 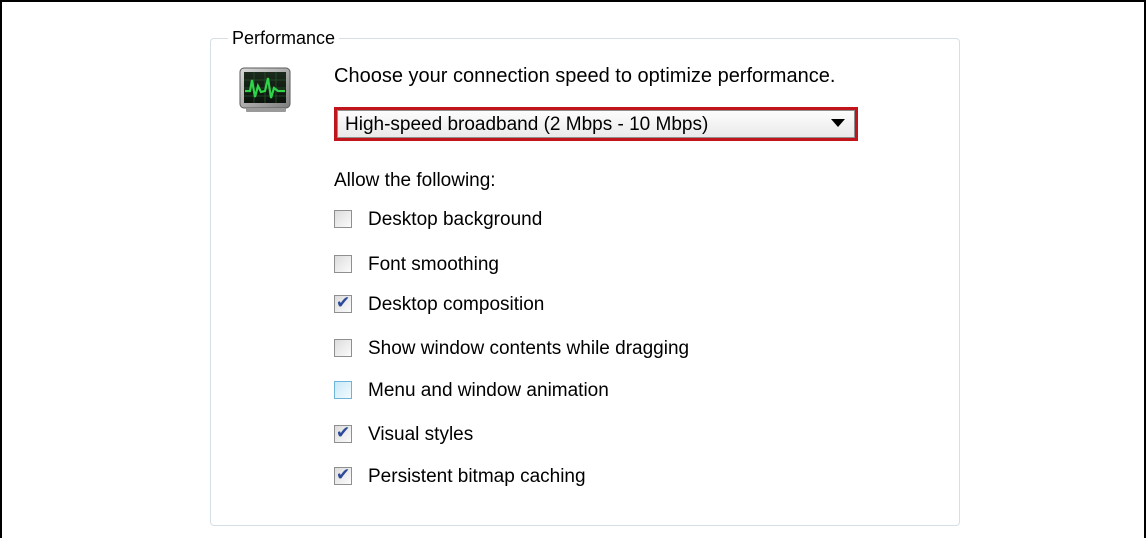 I want to click on option-label: Font smoothing, so click(x=433, y=265).